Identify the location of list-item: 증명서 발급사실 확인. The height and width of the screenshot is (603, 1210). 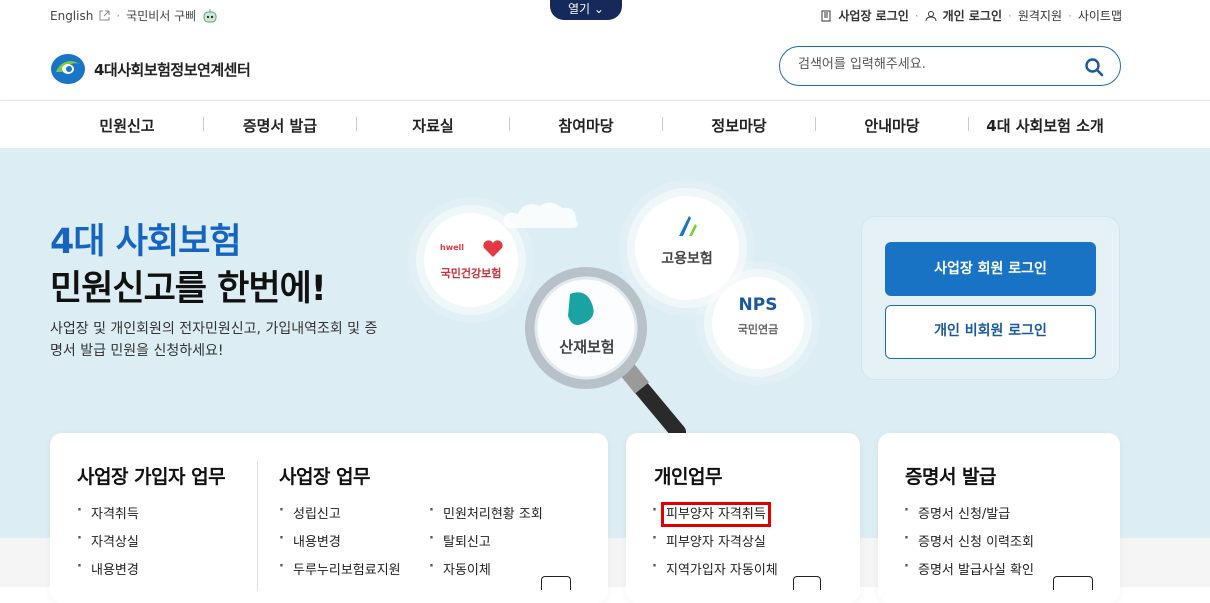
(969, 573).